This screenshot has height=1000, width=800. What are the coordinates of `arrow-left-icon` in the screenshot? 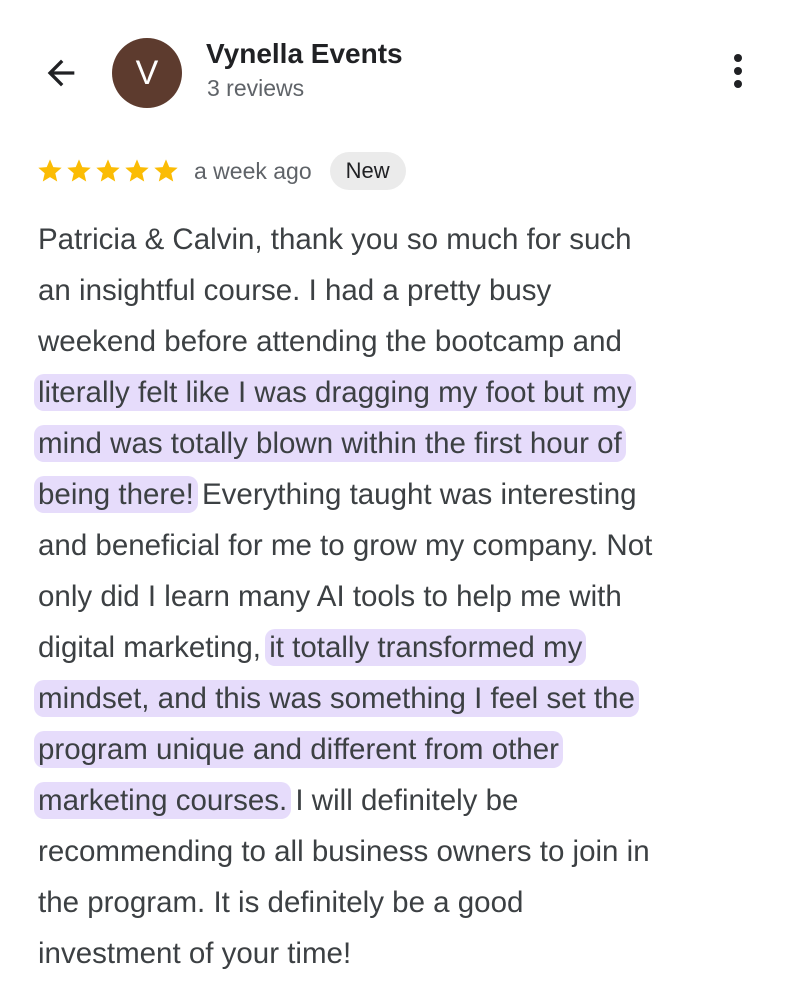 It's located at (61, 73).